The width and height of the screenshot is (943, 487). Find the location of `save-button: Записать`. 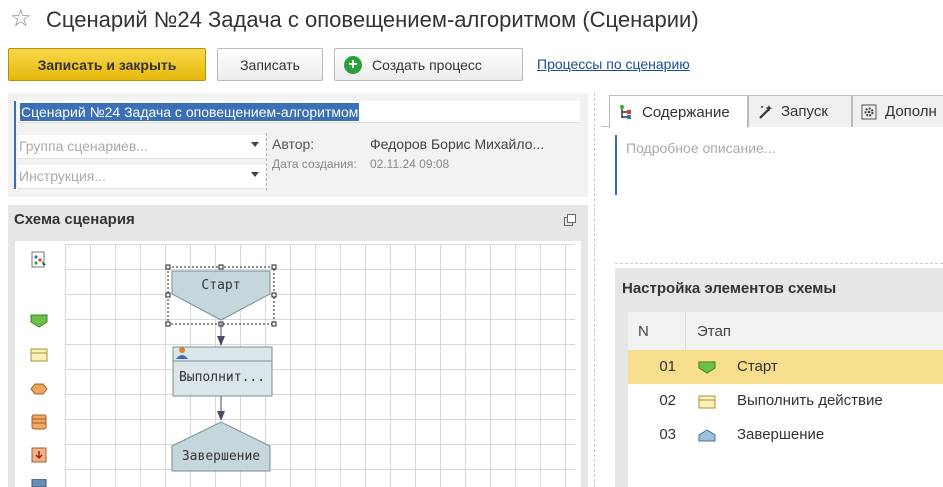

save-button: Записать is located at coordinates (270, 64).